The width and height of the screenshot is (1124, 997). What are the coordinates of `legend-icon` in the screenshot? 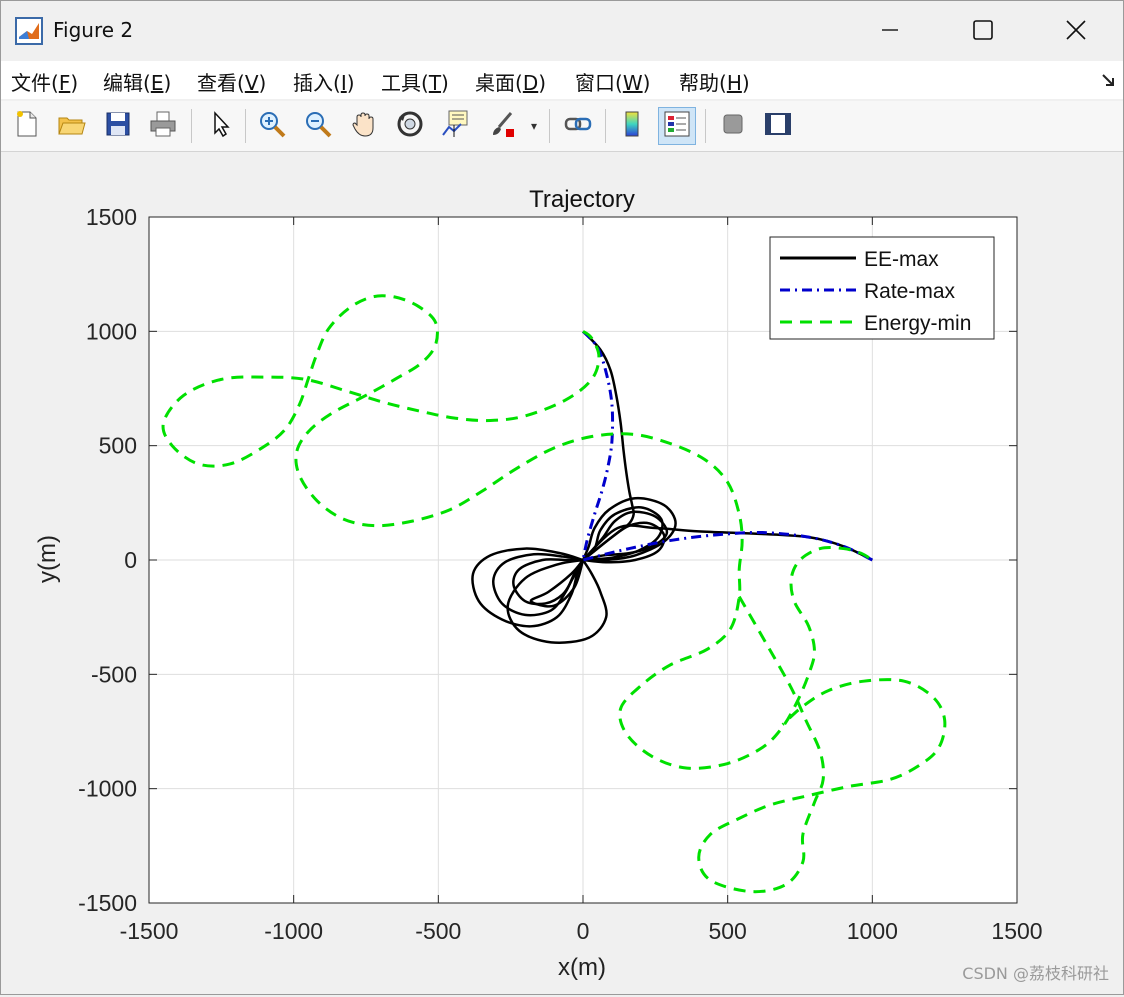 It's located at (677, 126).